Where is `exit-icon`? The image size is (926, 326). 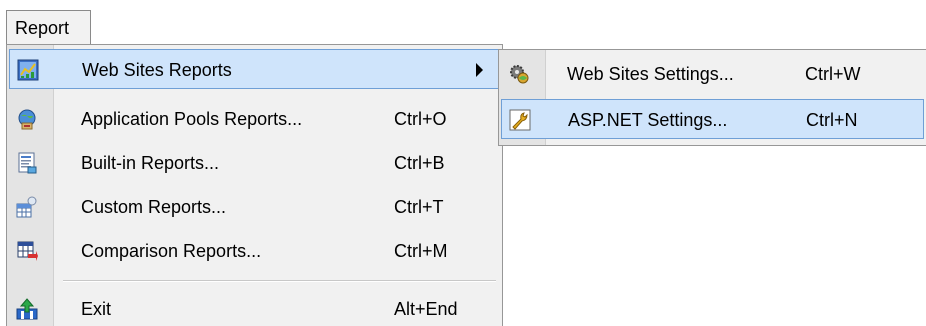
exit-icon is located at coordinates (27, 309).